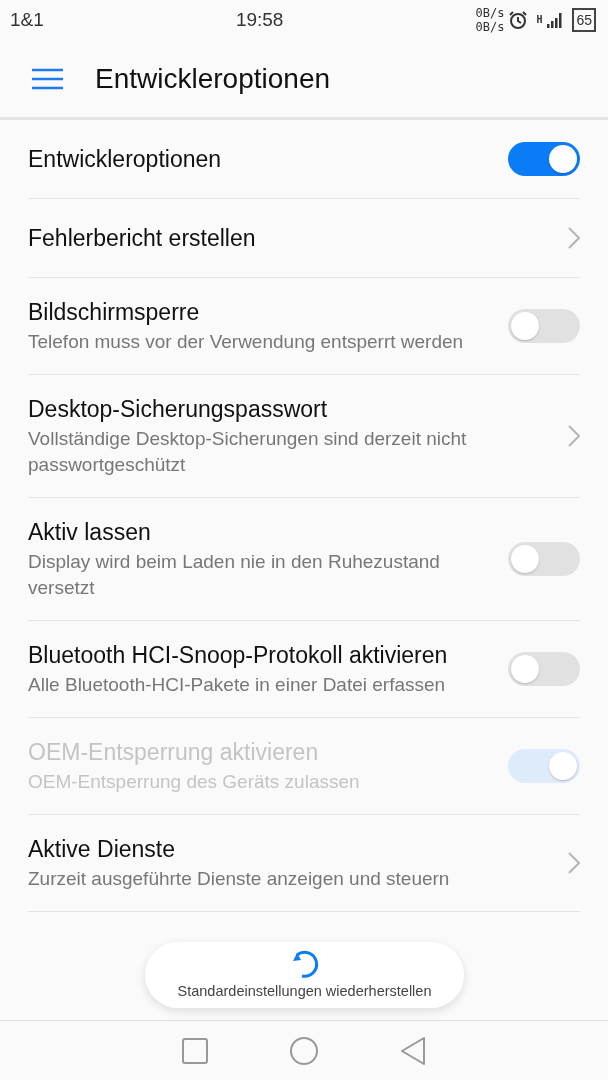 The width and height of the screenshot is (608, 1080). I want to click on signal-icon, so click(555, 20).